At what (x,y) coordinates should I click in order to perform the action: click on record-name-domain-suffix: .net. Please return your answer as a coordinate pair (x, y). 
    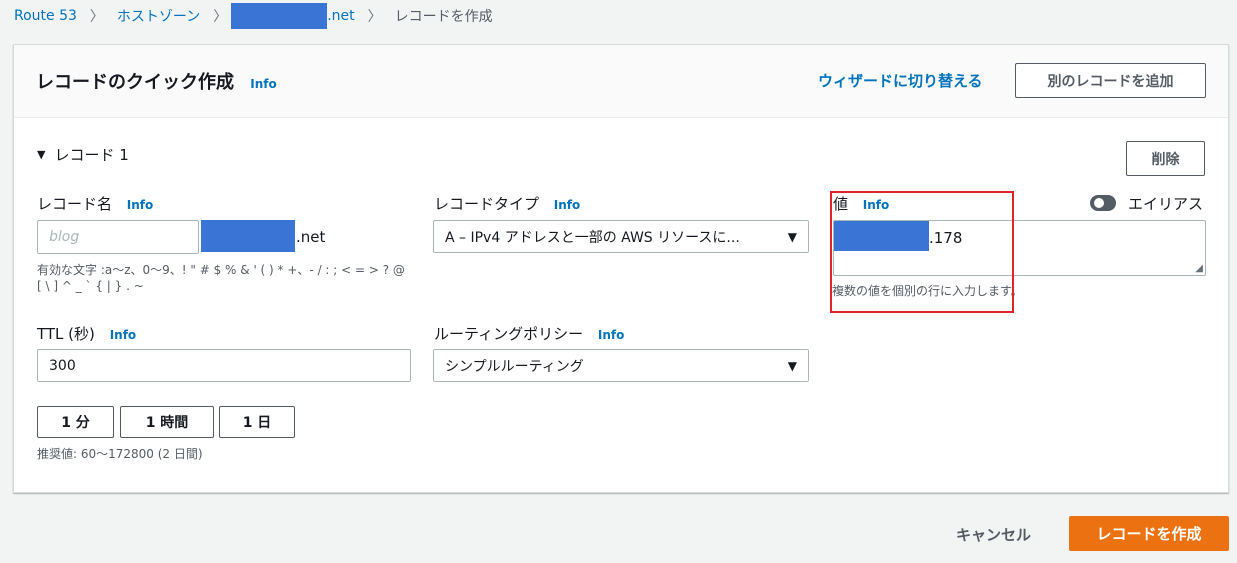
    Looking at the image, I should click on (311, 237).